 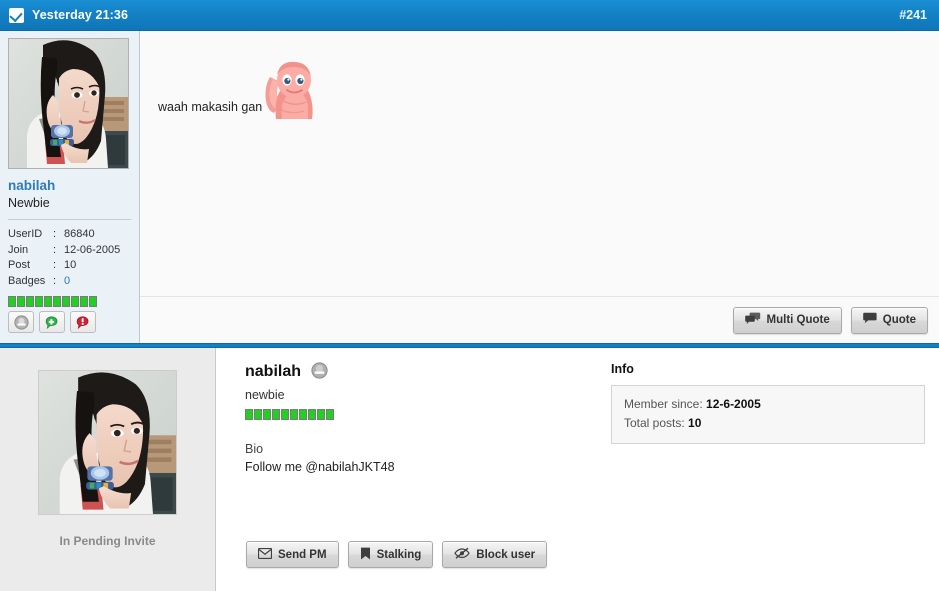 What do you see at coordinates (67, 281) in the screenshot?
I see `badges-value-link: 0` at bounding box center [67, 281].